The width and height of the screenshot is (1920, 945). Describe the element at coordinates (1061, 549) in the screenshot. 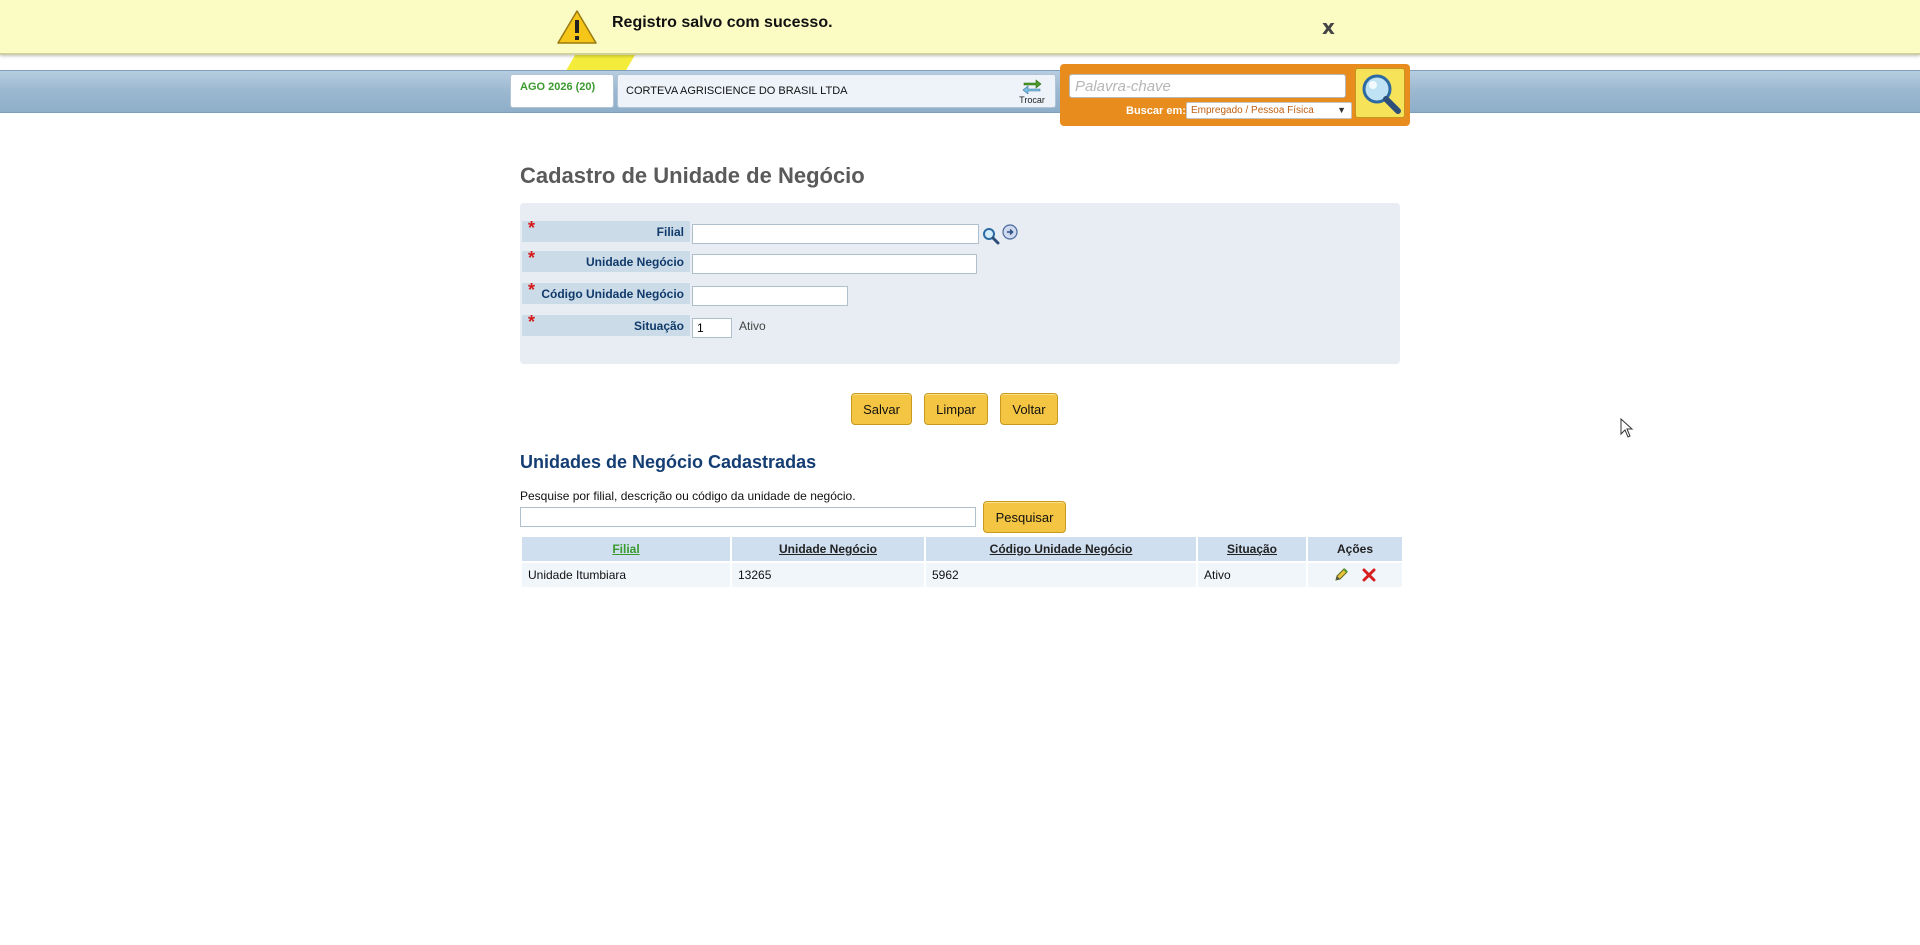

I see `column-header-codigo: Código Unidade Negócio` at that location.